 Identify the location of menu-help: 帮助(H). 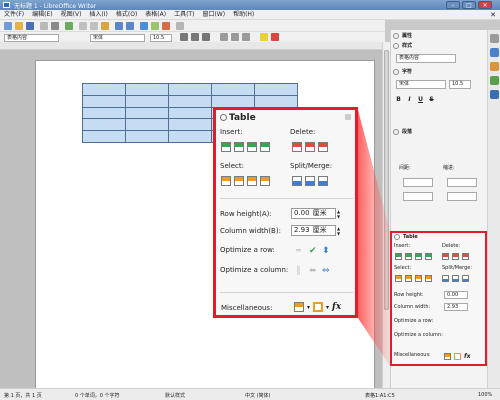
(243, 15).